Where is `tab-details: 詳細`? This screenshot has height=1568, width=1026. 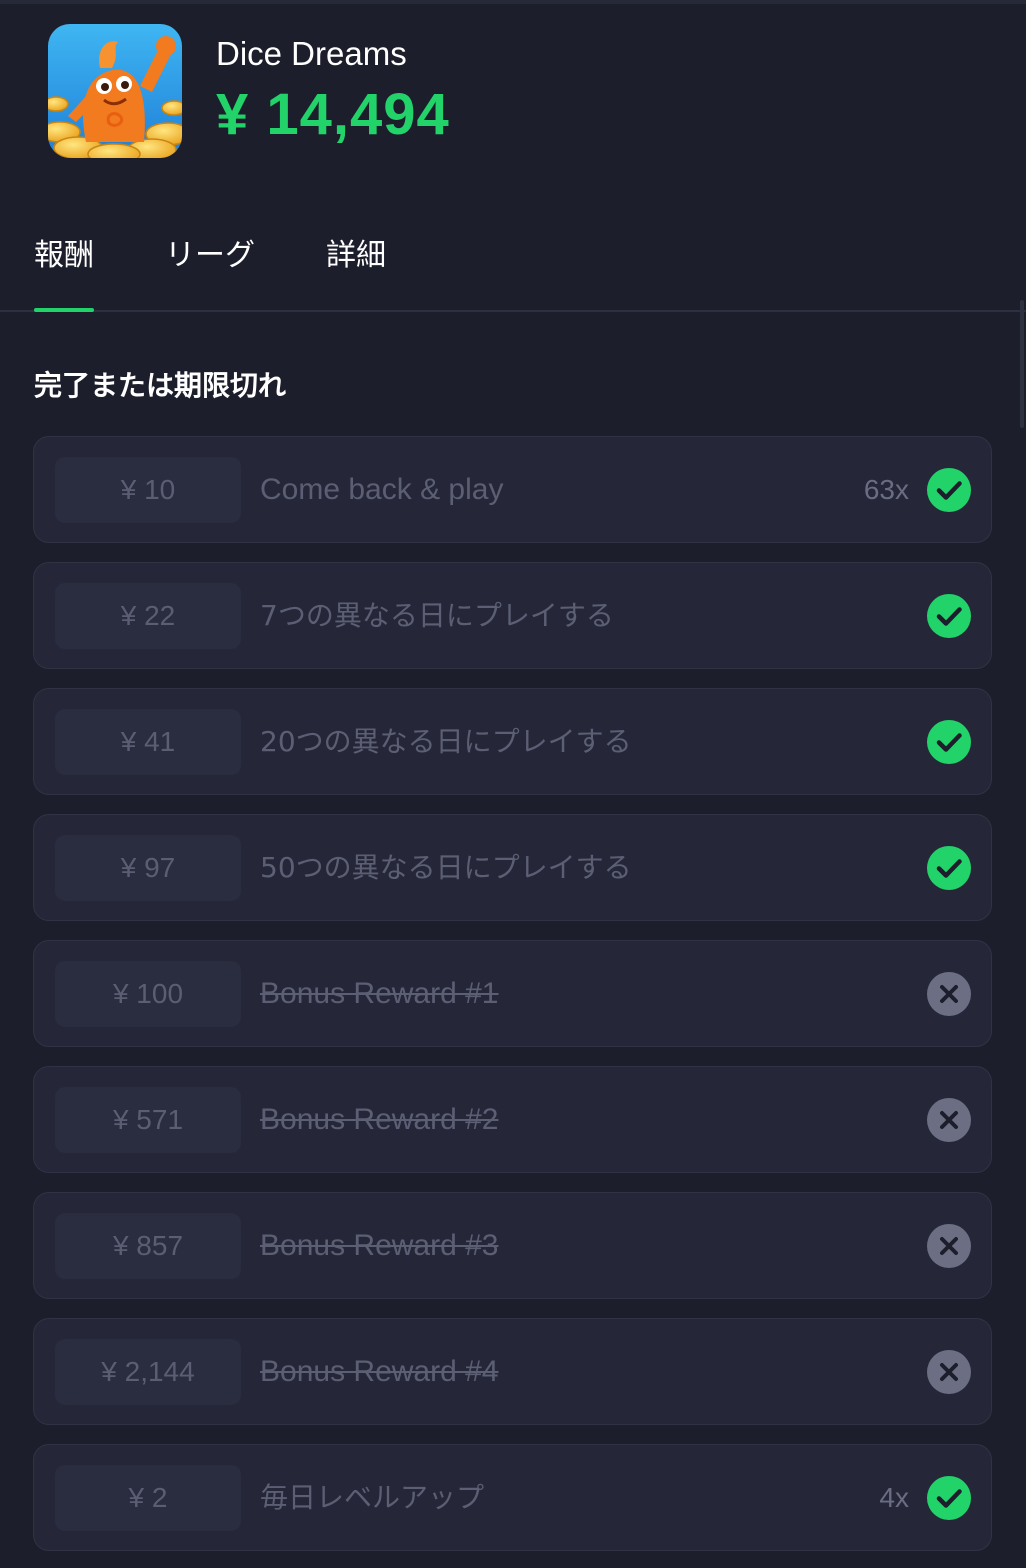 tab-details: 詳細 is located at coordinates (356, 269).